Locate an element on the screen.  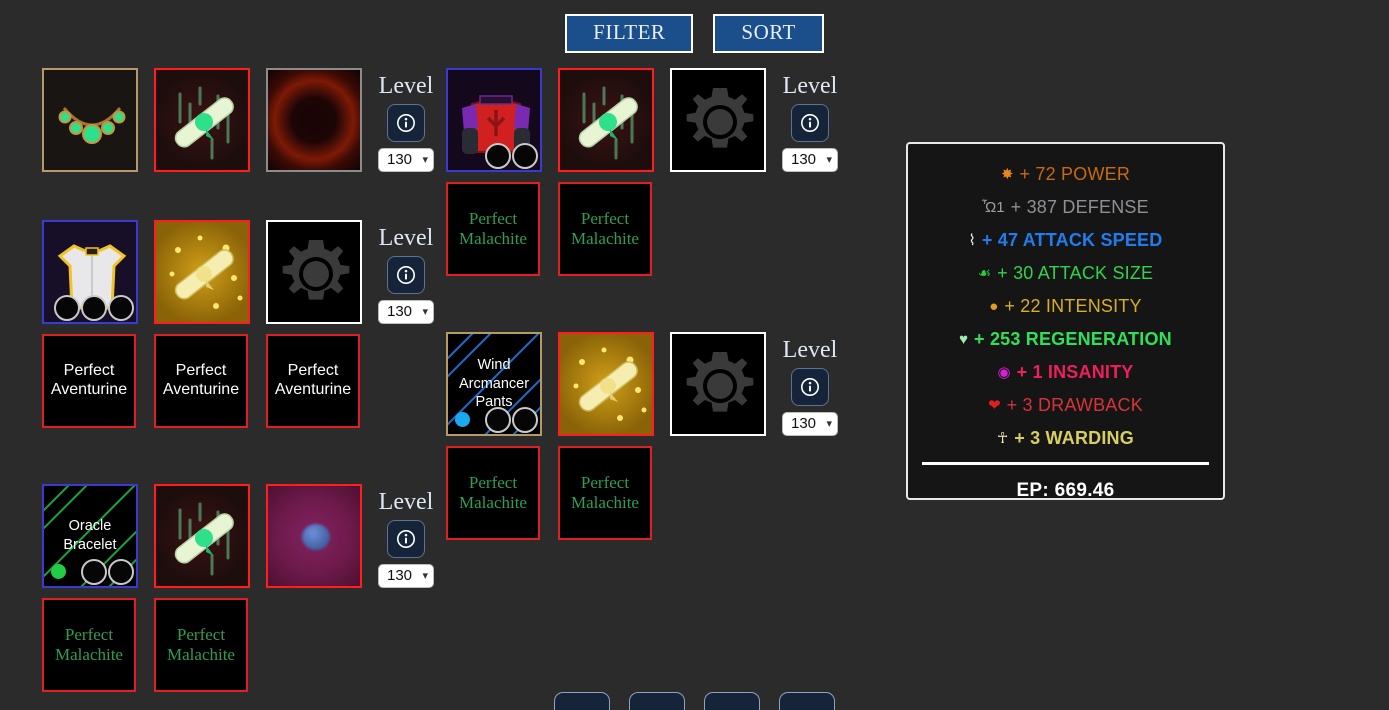
stat-row: ☙ + 30 ATTACK SIZE is located at coordinates (1065, 273).